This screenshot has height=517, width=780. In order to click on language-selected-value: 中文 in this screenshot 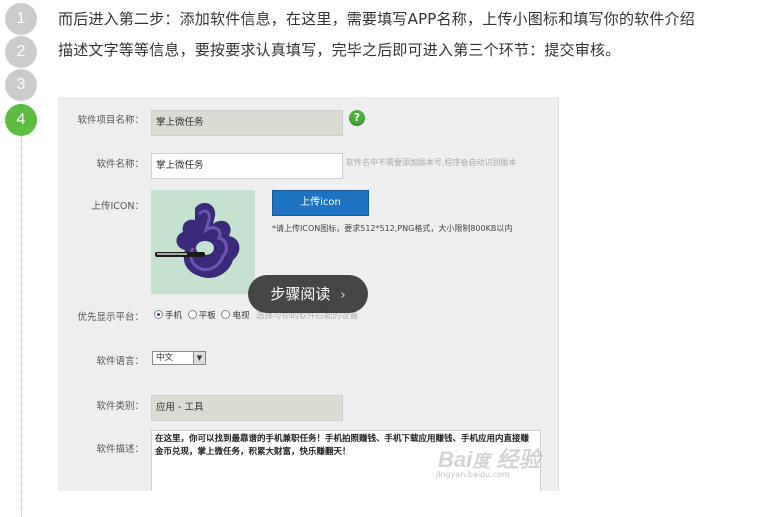, I will do `click(165, 358)`.